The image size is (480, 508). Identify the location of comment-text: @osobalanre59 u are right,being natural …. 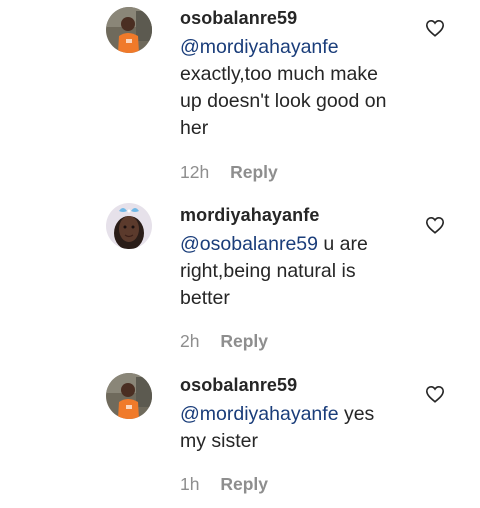
(296, 271).